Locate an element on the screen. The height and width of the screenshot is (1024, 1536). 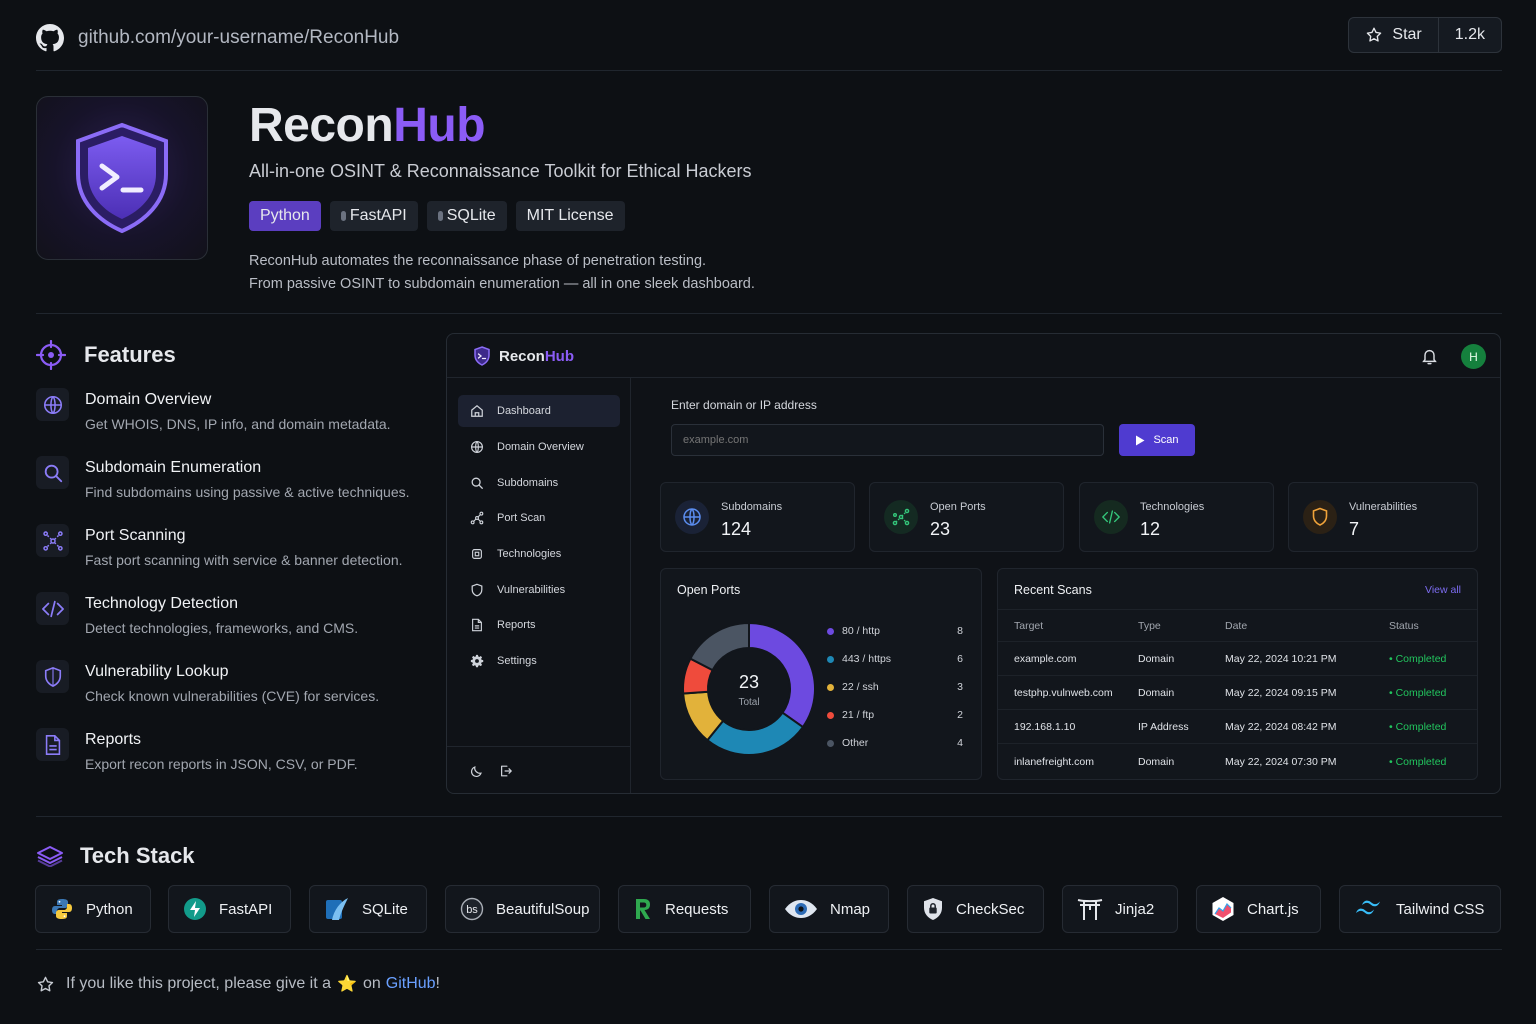
sidebar-item-technologies: Technologies is located at coordinates (539, 554).